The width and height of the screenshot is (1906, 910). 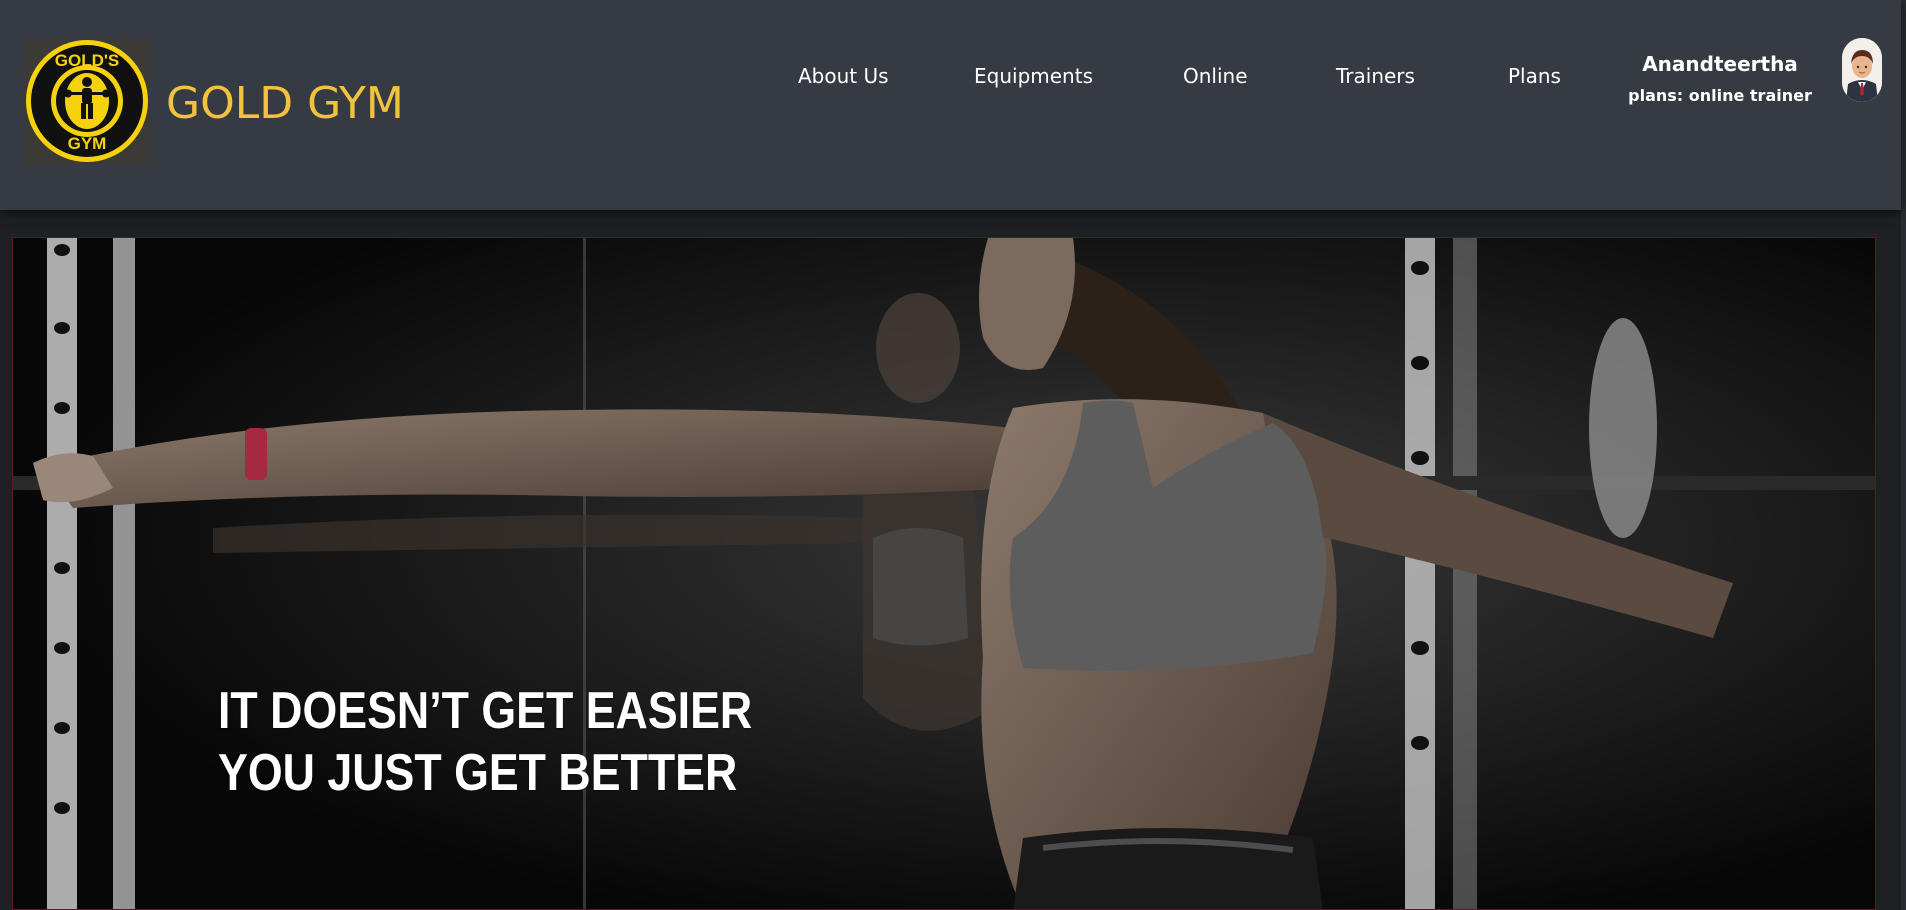 I want to click on gym-logo: GOLD'S GYM, so click(x=87, y=101).